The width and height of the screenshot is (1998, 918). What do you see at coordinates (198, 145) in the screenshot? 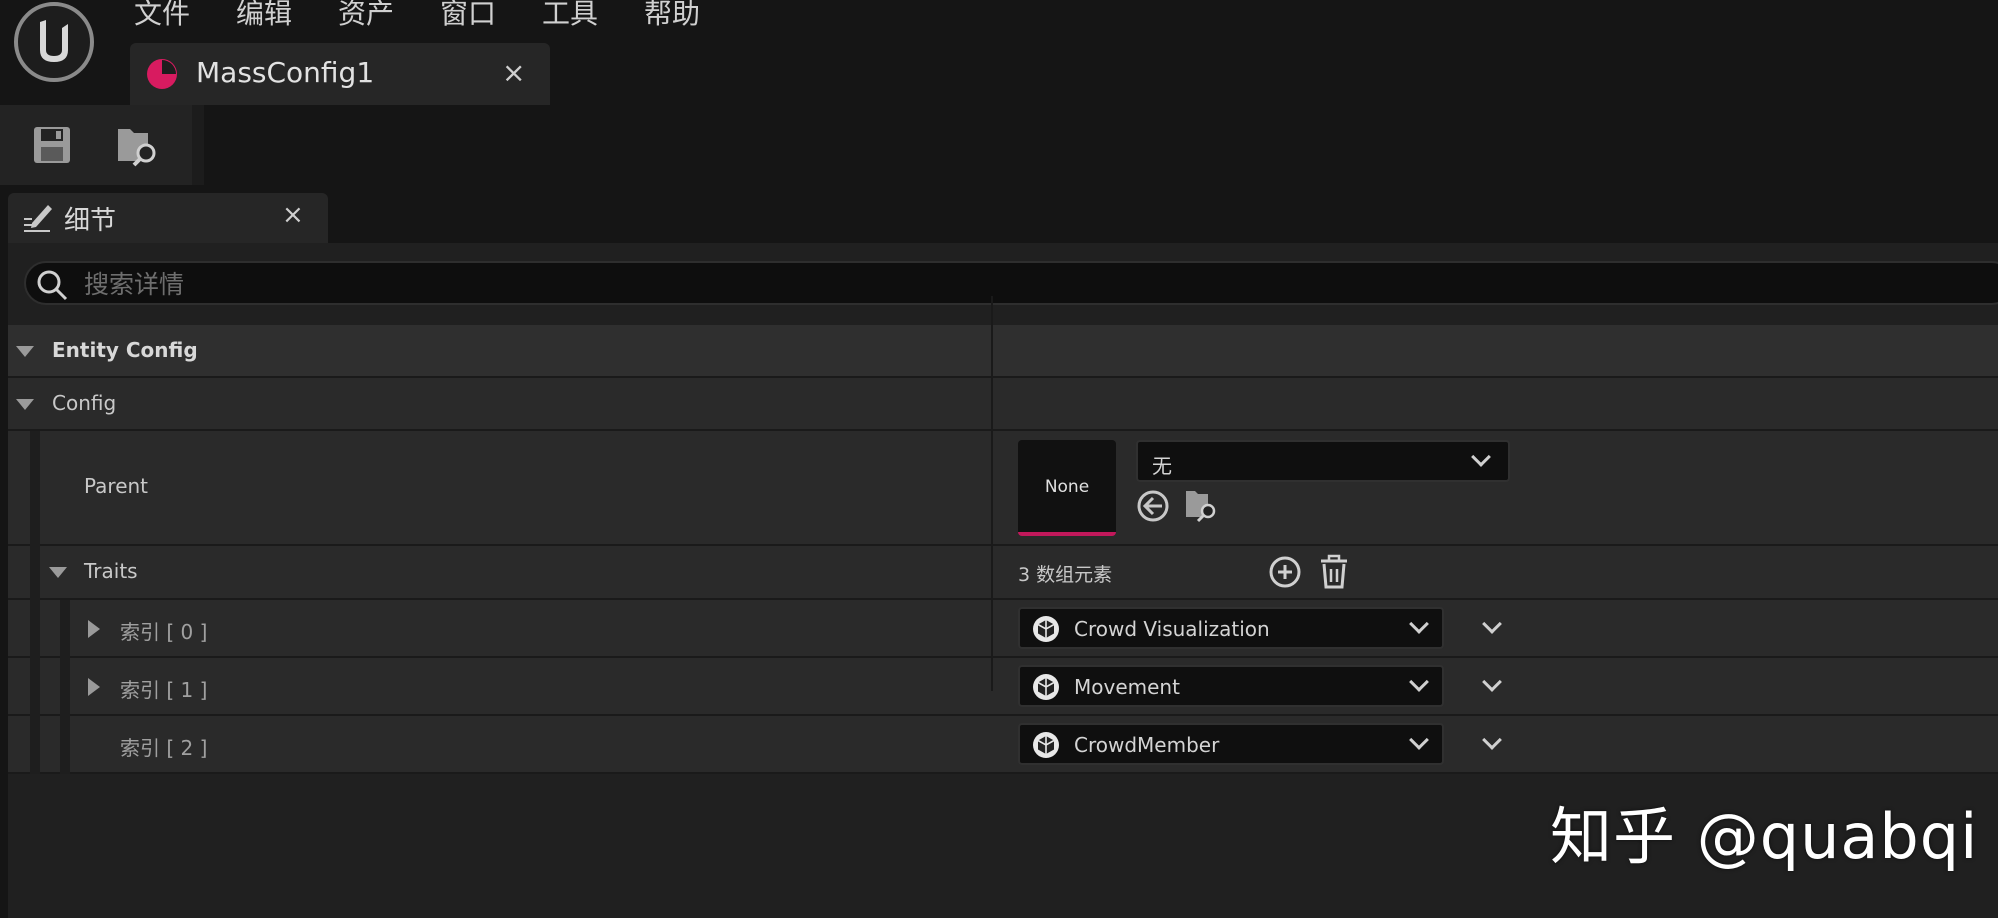
I see `toolbar-divider` at bounding box center [198, 145].